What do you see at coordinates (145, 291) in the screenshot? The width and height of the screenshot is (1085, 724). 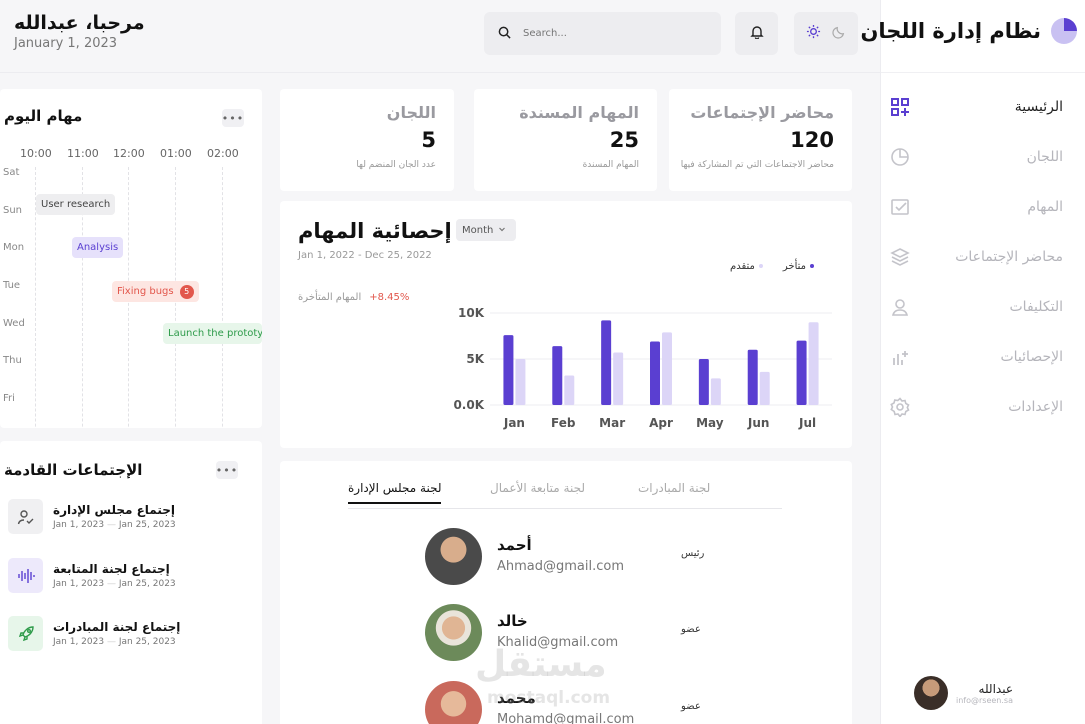 I see `event-label: Fixing bugs` at bounding box center [145, 291].